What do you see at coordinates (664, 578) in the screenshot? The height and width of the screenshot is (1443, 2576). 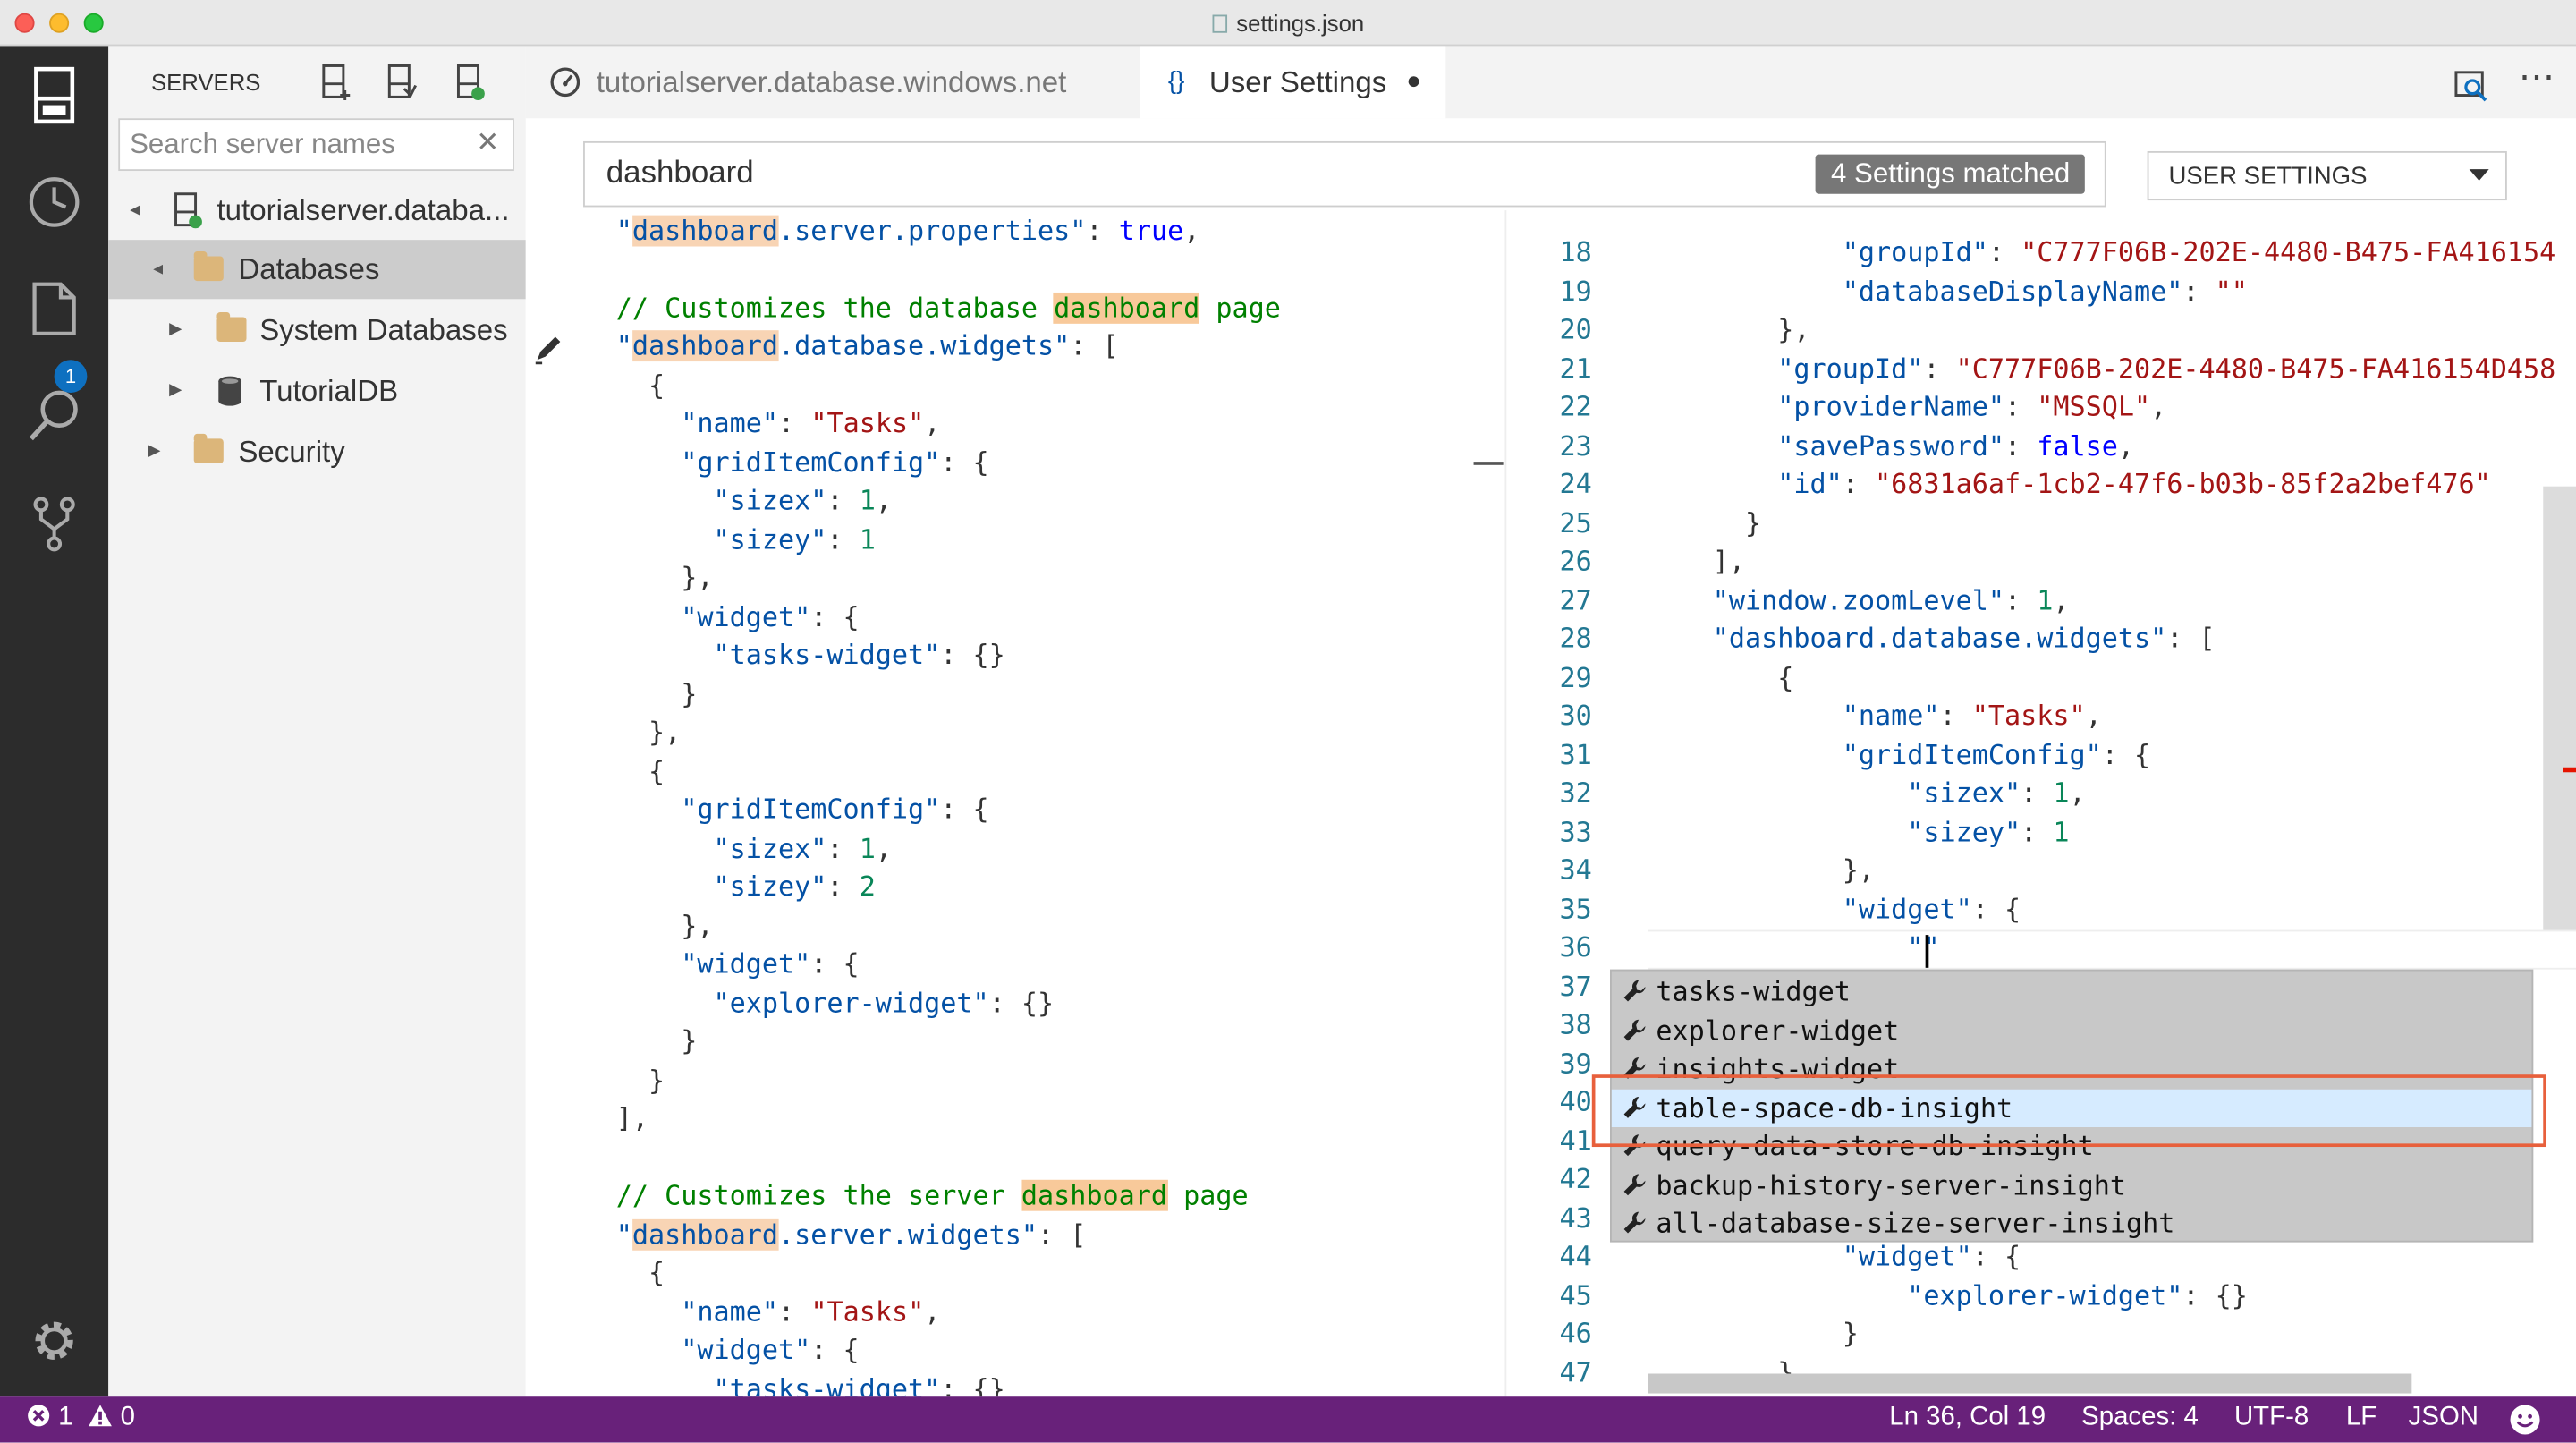 I see `code-line: },` at bounding box center [664, 578].